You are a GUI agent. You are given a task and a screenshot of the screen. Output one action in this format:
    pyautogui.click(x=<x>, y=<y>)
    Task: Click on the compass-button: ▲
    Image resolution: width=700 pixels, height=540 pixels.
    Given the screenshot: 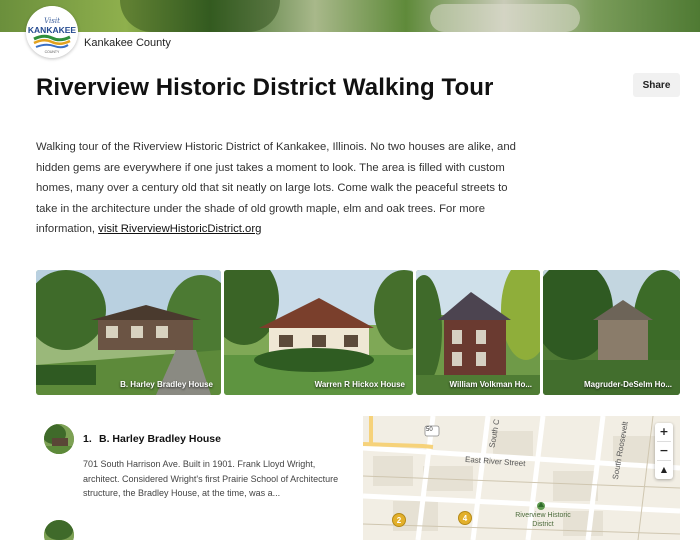 What is the action you would take?
    pyautogui.click(x=664, y=470)
    